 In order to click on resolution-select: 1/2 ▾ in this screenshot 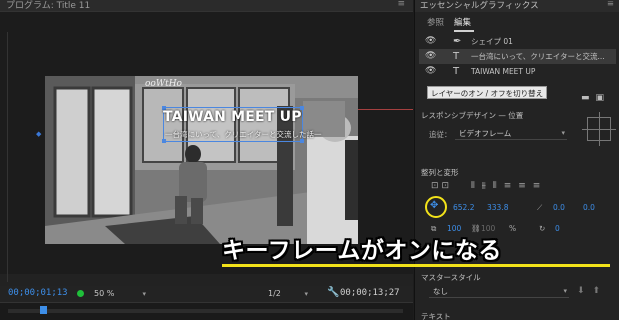, I will do `click(288, 294)`.